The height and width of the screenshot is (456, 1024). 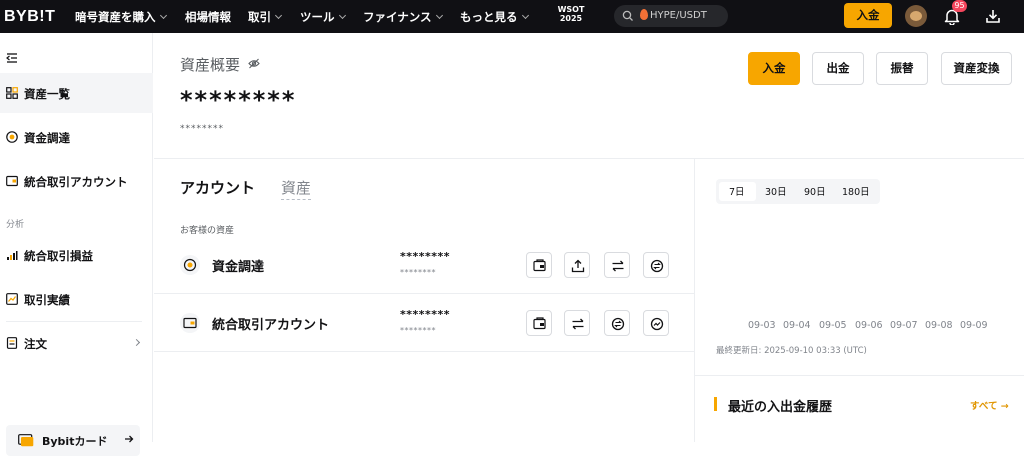 What do you see at coordinates (1004, 406) in the screenshot?
I see `arrow-right-icon: →` at bounding box center [1004, 406].